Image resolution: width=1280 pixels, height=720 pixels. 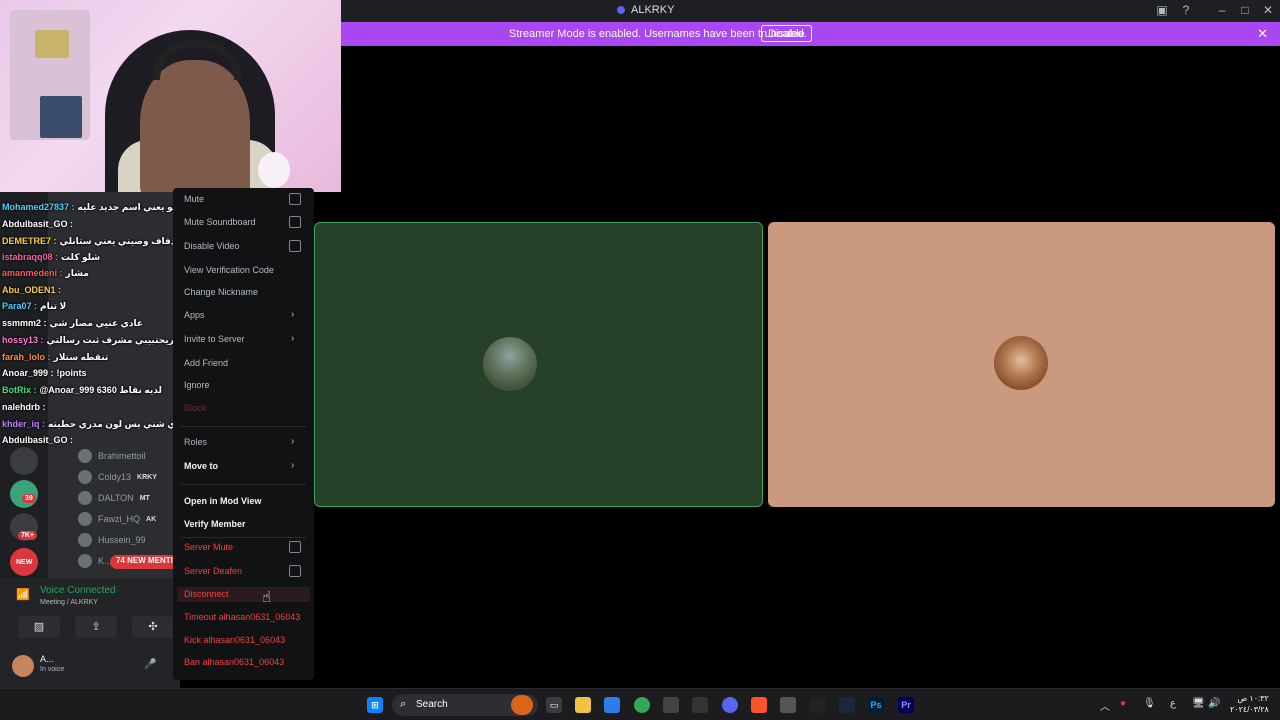 I want to click on capcut-icon, so click(x=818, y=705).